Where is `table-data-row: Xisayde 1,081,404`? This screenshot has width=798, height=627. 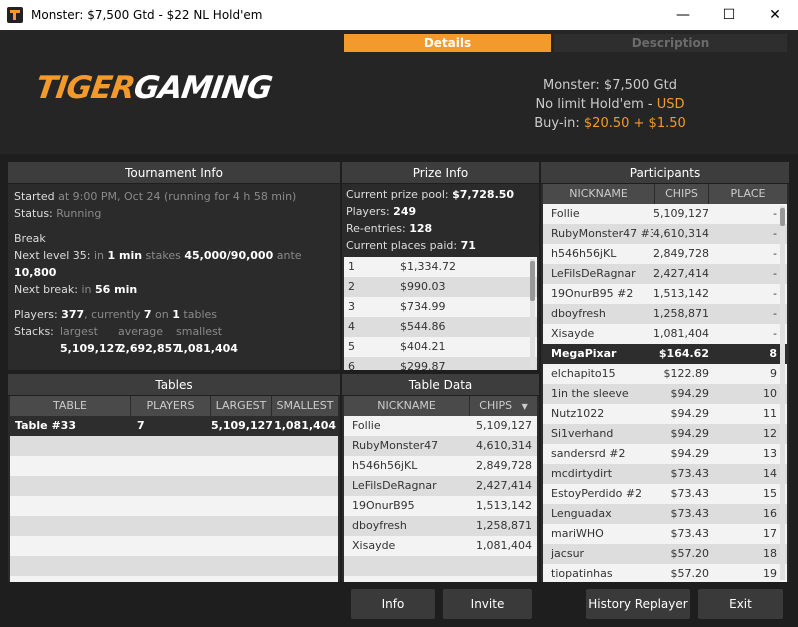 table-data-row: Xisayde 1,081,404 is located at coordinates (440, 546).